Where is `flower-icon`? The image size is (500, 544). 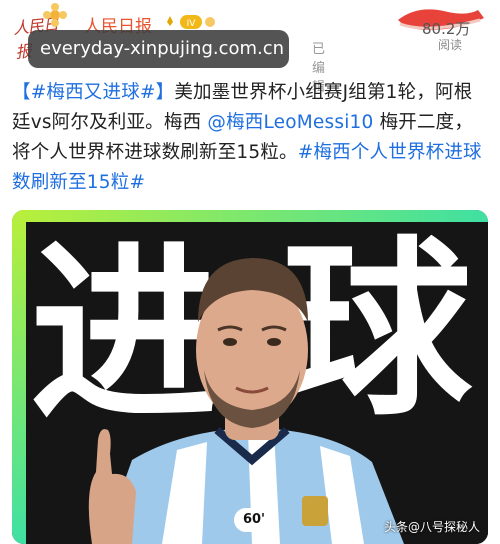 flower-icon is located at coordinates (55, 15).